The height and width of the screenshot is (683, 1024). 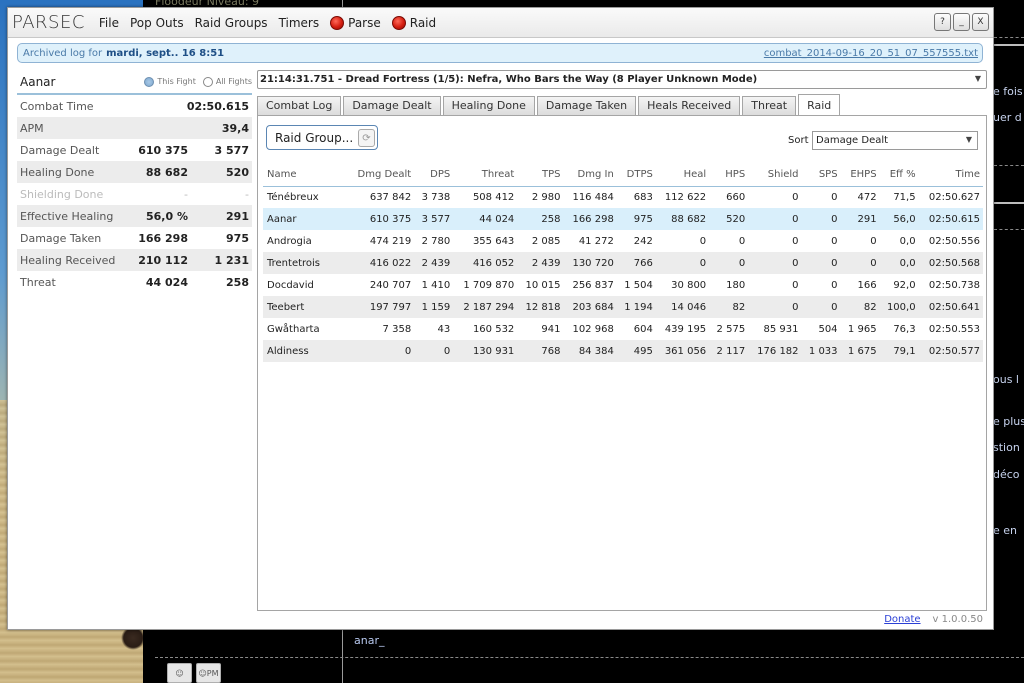 I want to click on table-cell: 116 484, so click(x=593, y=197).